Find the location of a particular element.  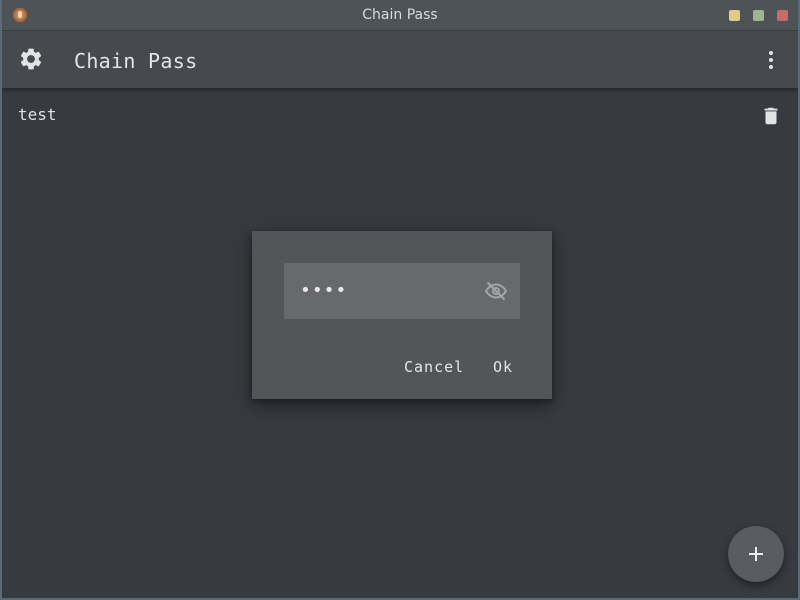

more-options-button is located at coordinates (771, 60).